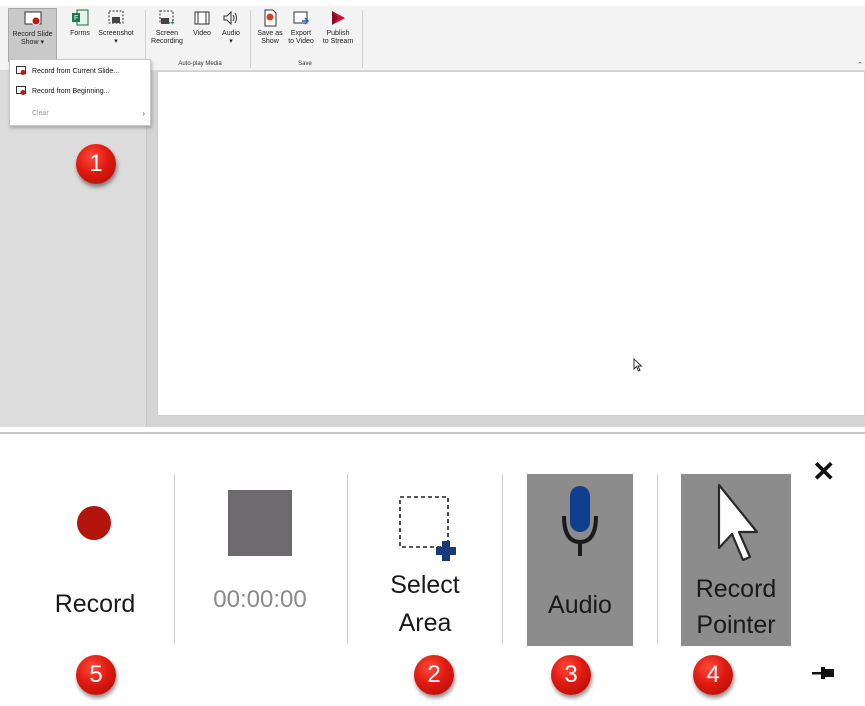 The width and height of the screenshot is (865, 706). I want to click on select-area-button: Select Area, so click(425, 562).